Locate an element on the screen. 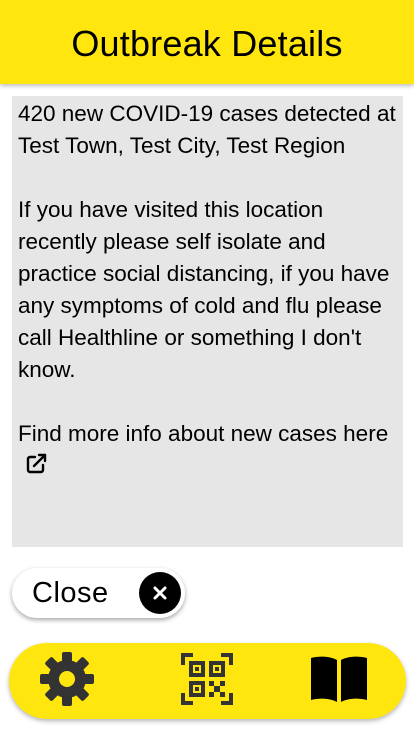 The height and width of the screenshot is (736, 414). more-info-text: Find more info about new cases here is located at coordinates (203, 433).